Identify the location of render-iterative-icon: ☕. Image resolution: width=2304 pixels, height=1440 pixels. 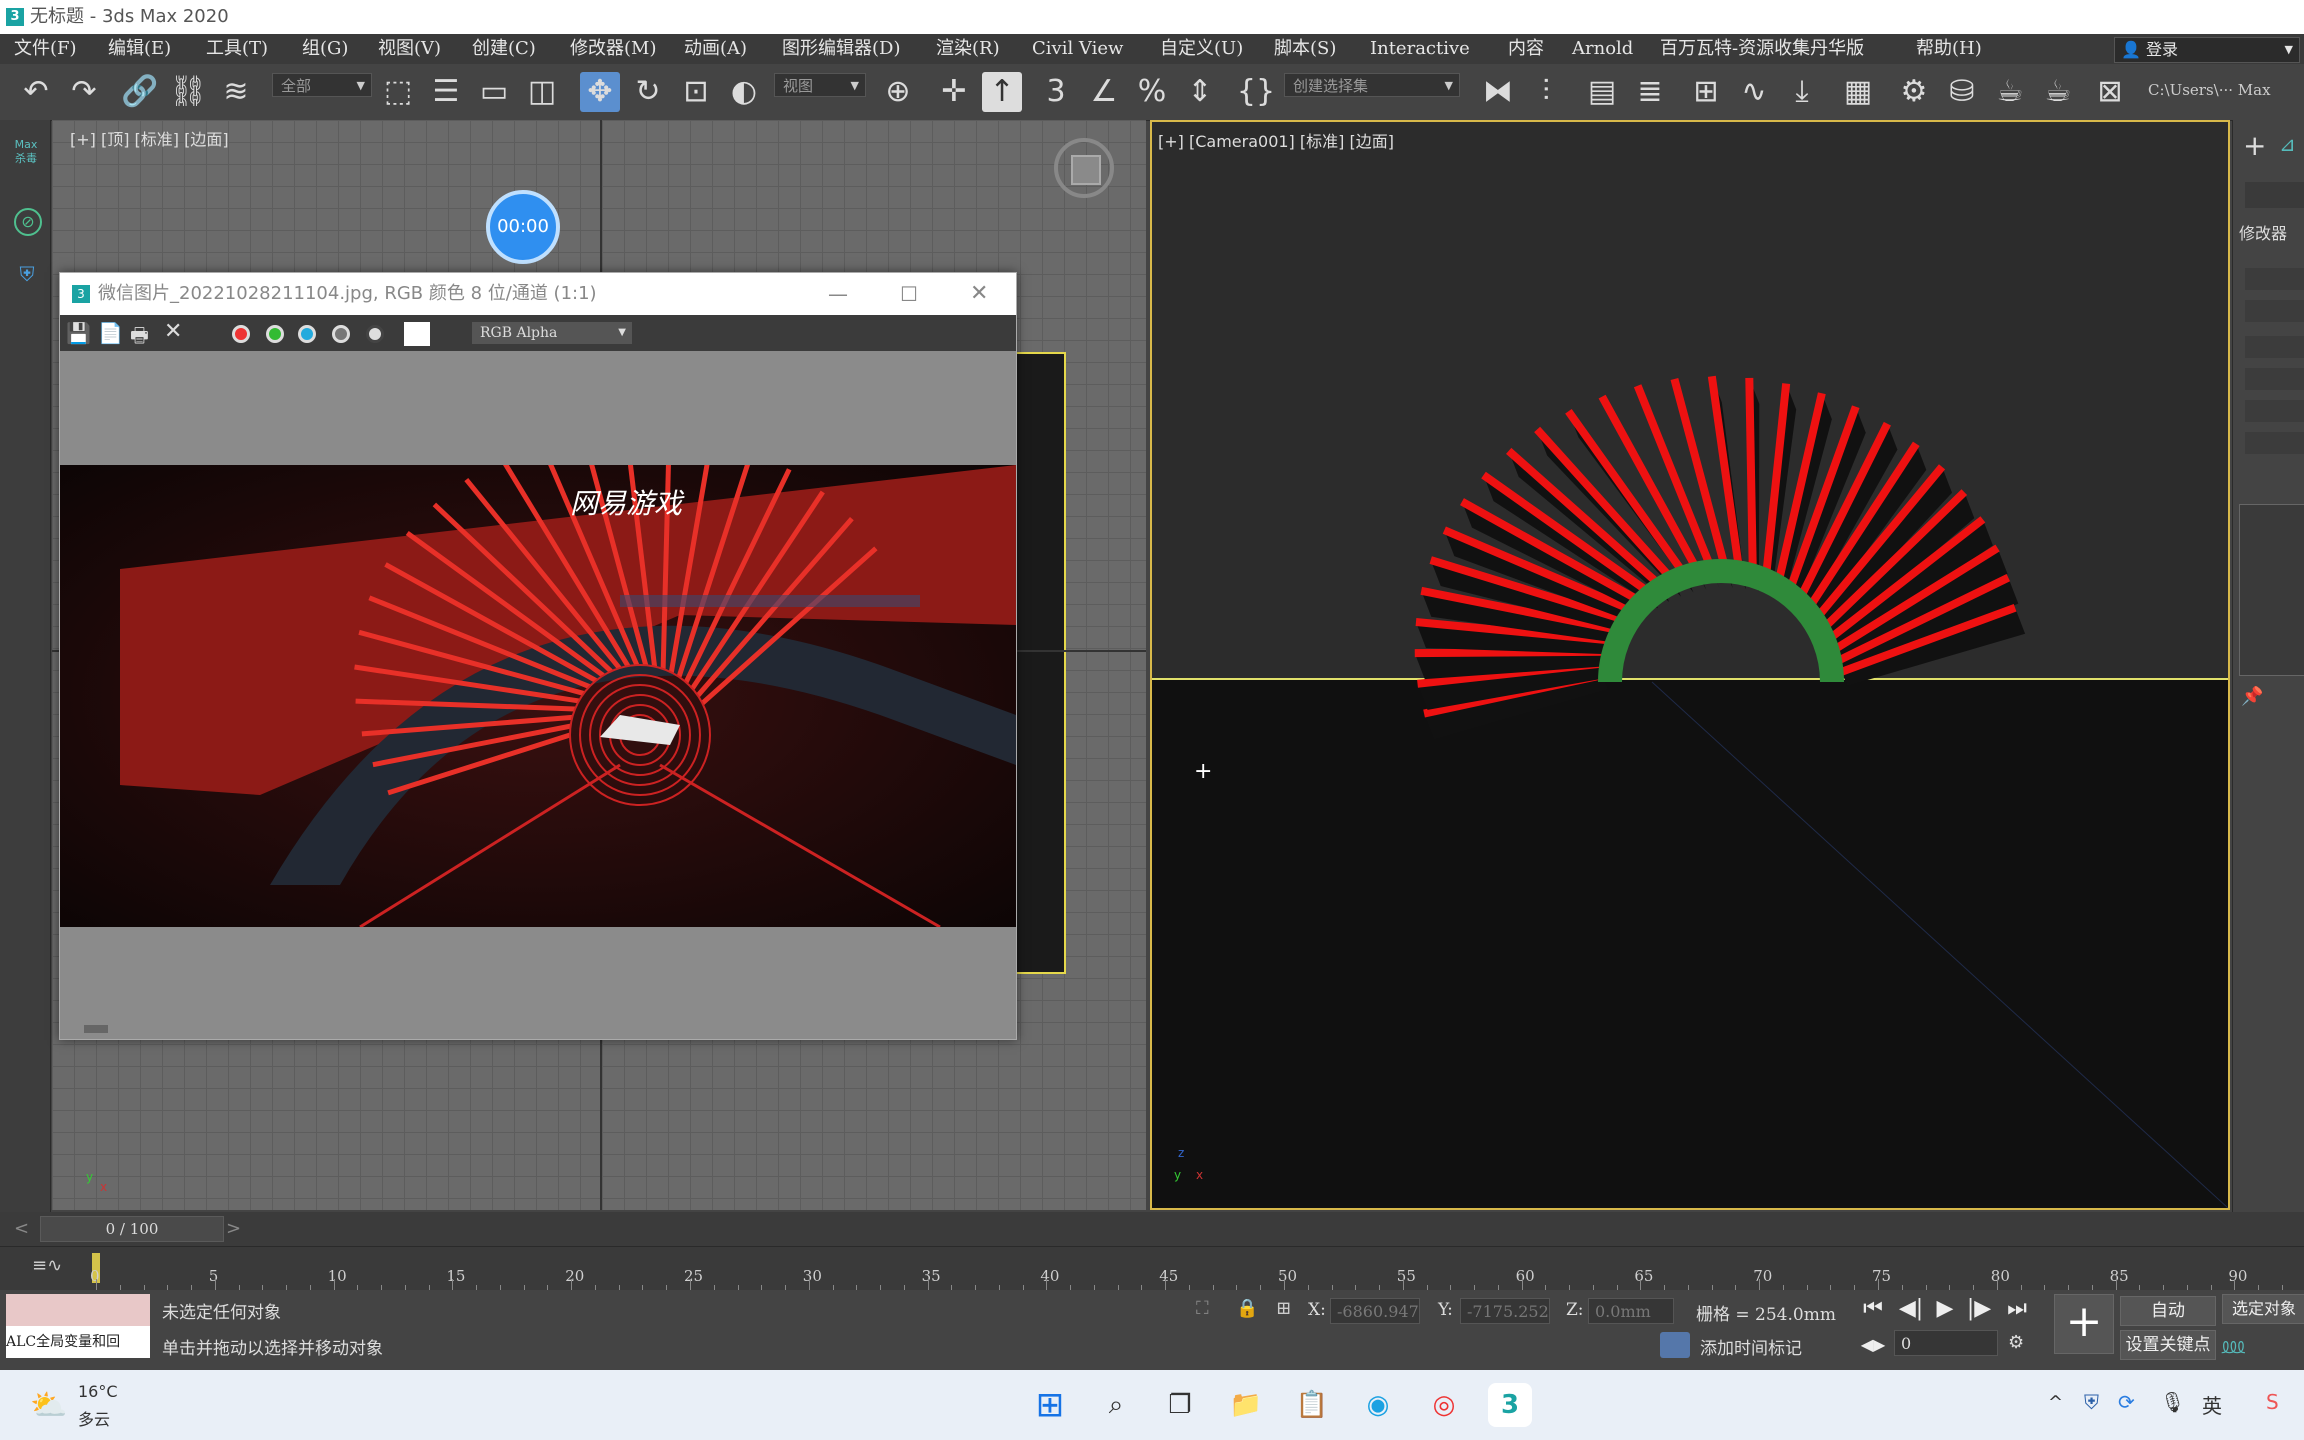
(2058, 92).